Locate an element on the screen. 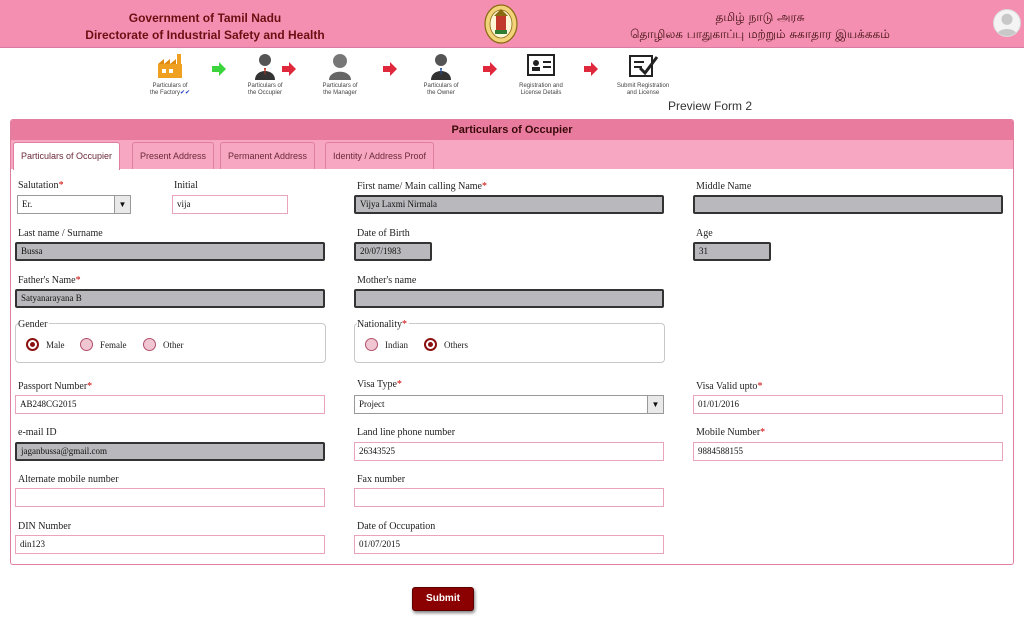  salutation-value: Er. is located at coordinates (27, 204).